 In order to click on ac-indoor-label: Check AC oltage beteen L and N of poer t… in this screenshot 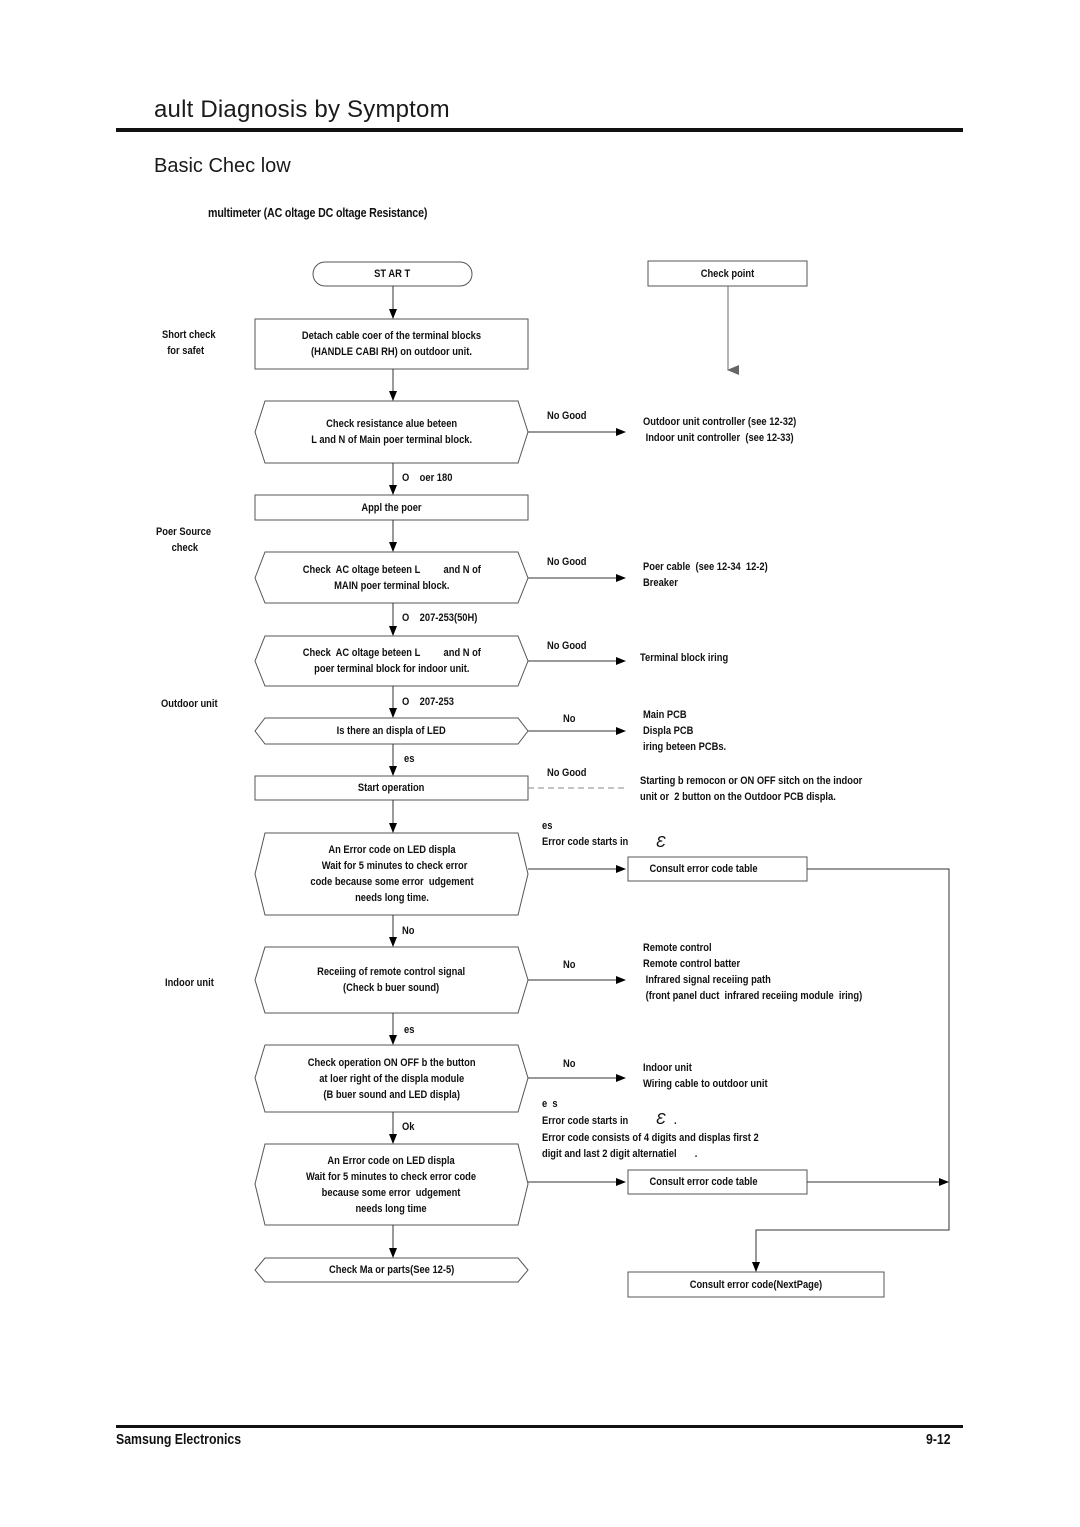, I will do `click(391, 661)`.